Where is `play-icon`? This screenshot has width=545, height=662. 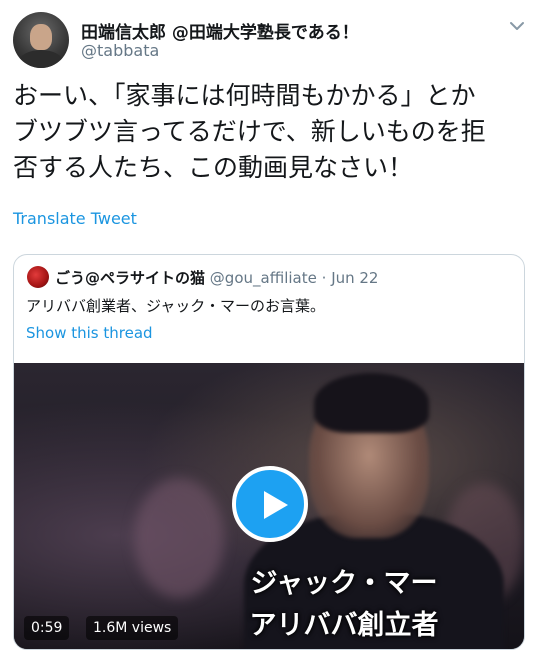
play-icon is located at coordinates (276, 505).